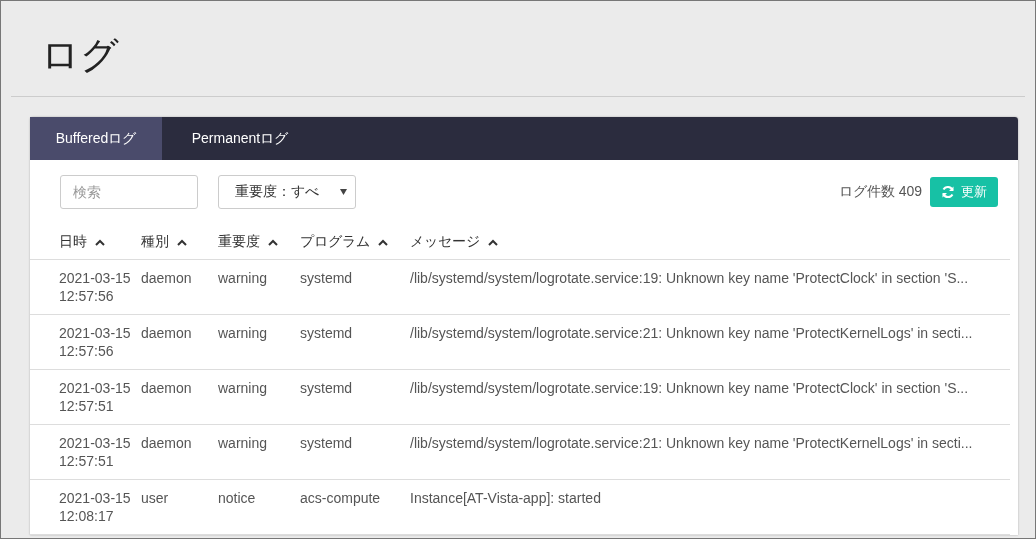 The height and width of the screenshot is (539, 1036). Describe the element at coordinates (340, 498) in the screenshot. I see `table-cell: acs-compute` at that location.